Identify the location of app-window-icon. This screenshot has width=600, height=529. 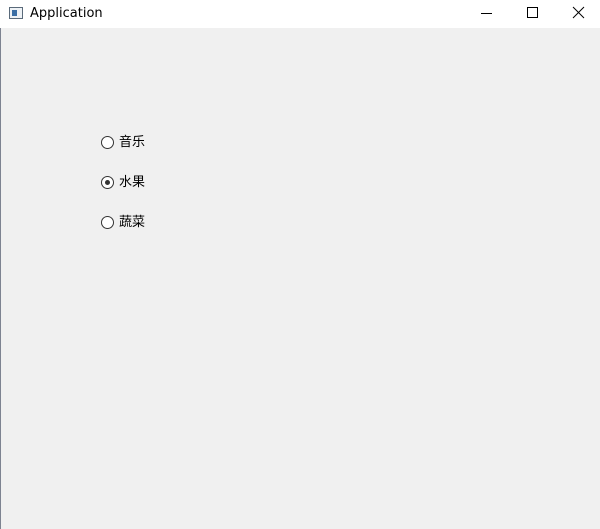
(16, 13).